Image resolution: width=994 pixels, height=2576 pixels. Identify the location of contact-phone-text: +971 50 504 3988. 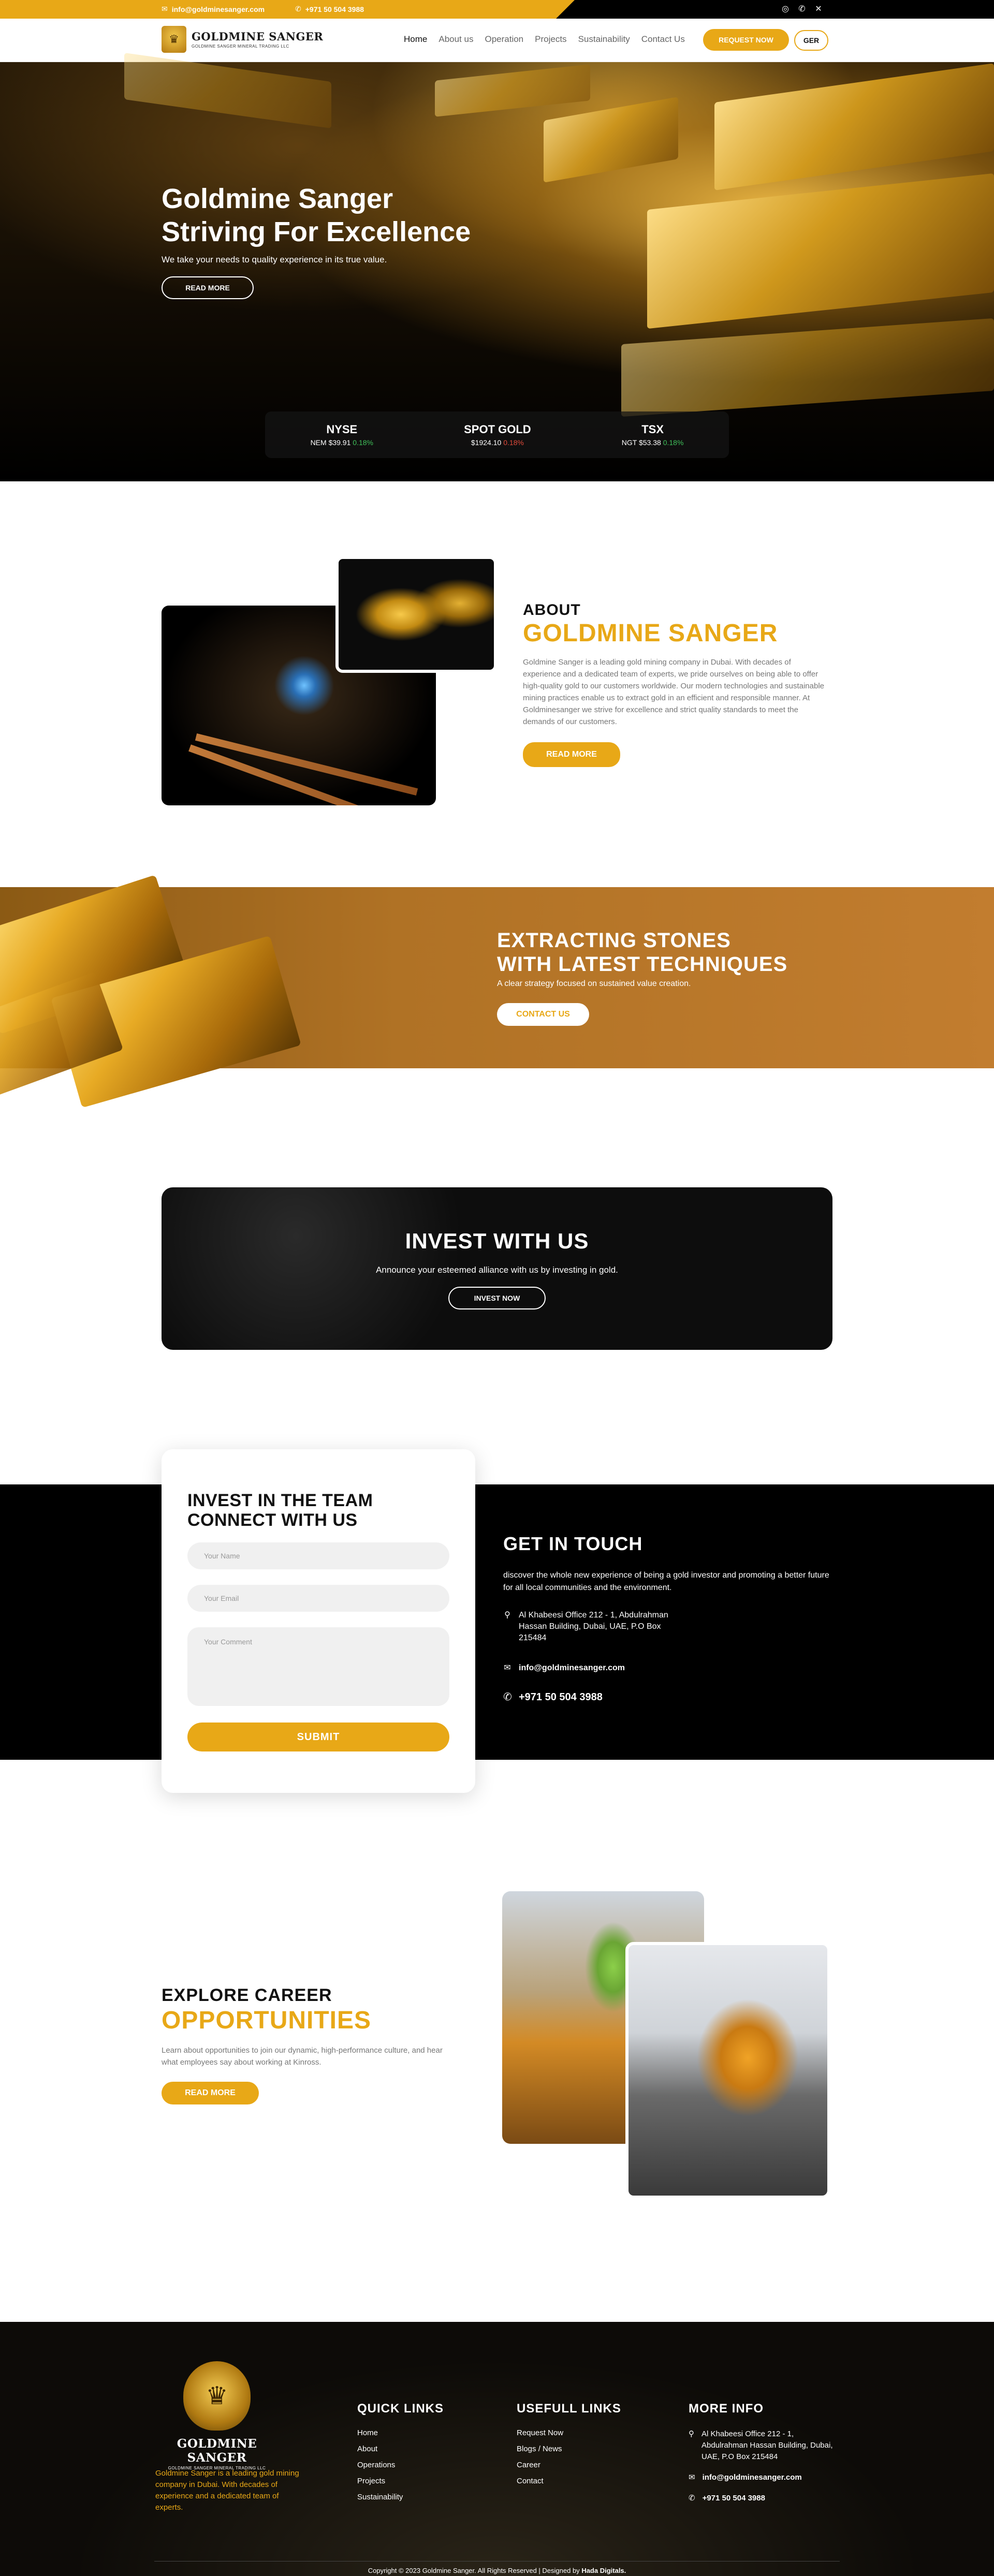
(561, 1697).